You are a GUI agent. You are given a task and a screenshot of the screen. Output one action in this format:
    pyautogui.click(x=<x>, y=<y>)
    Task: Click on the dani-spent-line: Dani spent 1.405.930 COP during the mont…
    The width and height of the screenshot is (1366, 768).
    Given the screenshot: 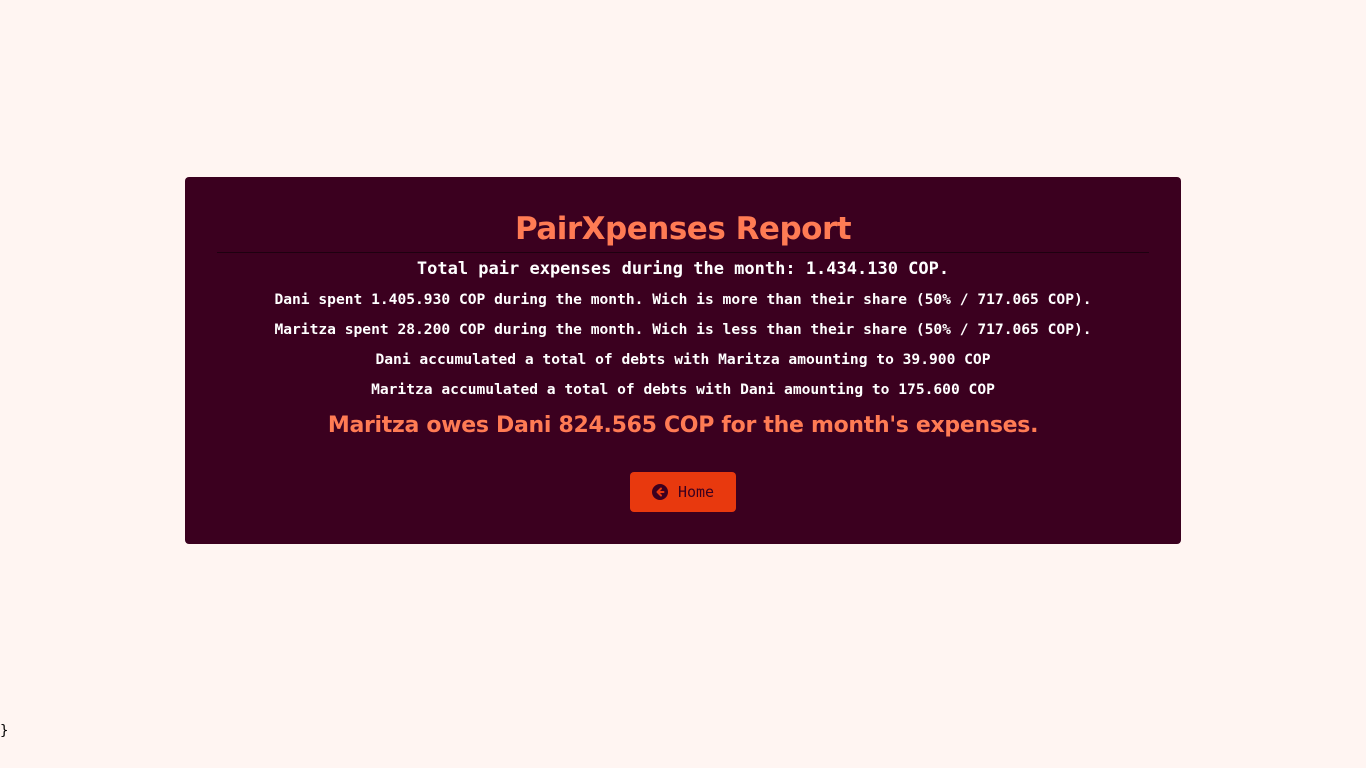 What is the action you would take?
    pyautogui.click(x=683, y=299)
    